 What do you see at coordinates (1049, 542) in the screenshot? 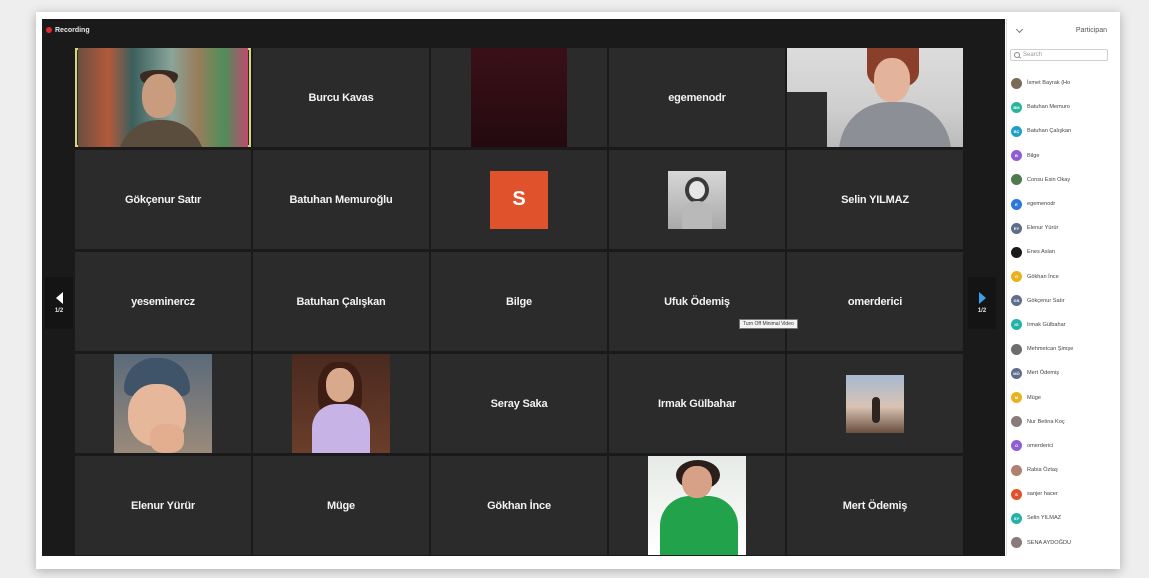
I see `participant-list-name: SENA AYDOĞDU` at bounding box center [1049, 542].